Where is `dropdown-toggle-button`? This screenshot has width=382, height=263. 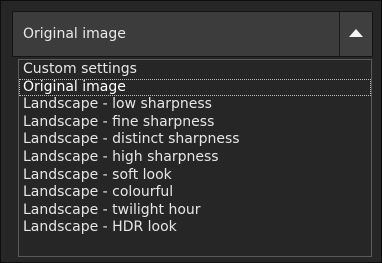 dropdown-toggle-button is located at coordinates (356, 34).